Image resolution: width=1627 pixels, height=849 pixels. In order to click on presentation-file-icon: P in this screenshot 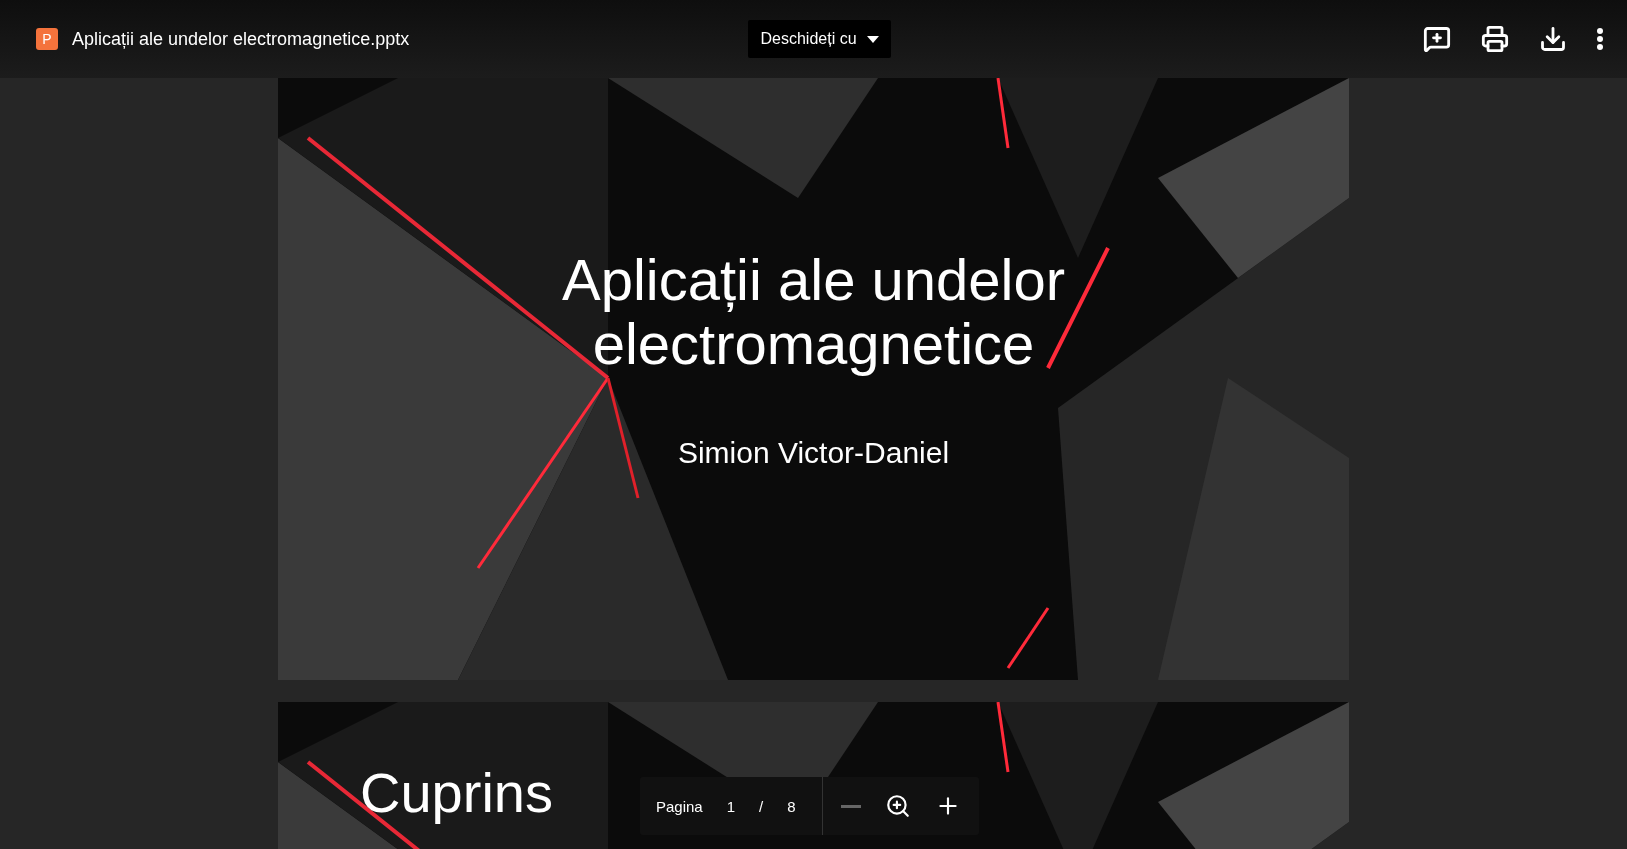, I will do `click(47, 39)`.